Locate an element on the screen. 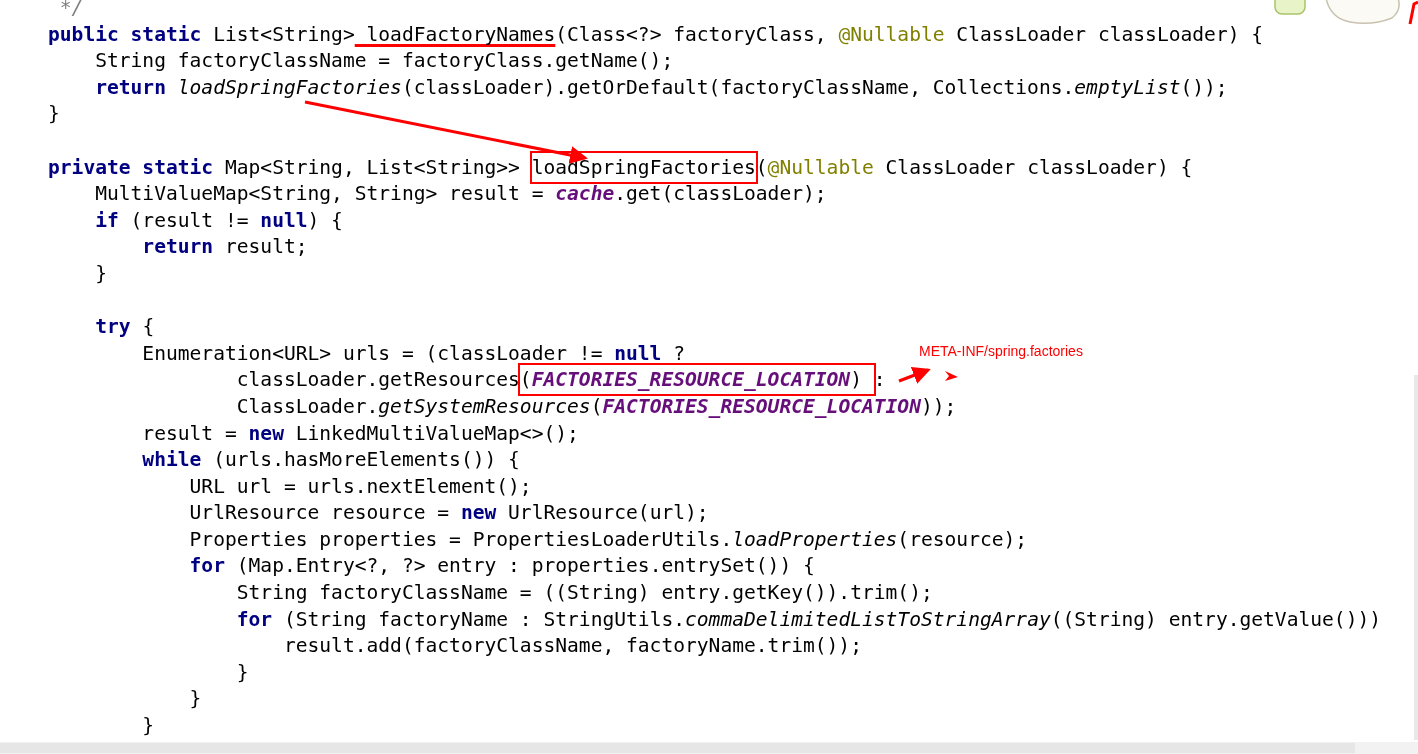  horizontal-scrollbar is located at coordinates (709, 748).